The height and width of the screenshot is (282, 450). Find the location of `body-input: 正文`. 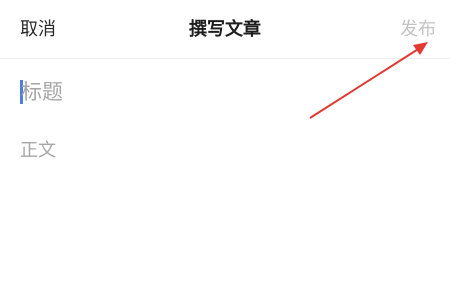

body-input: 正文 is located at coordinates (225, 151).